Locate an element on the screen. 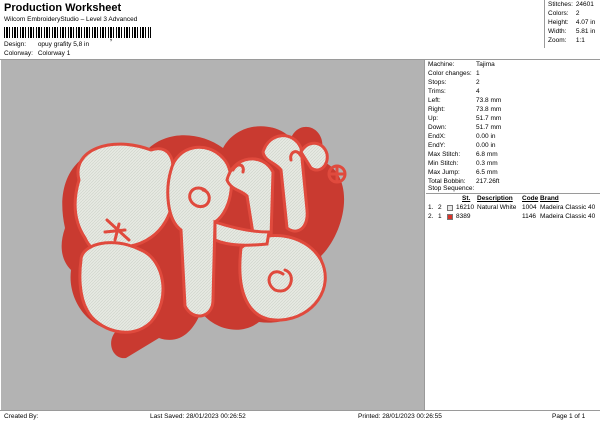 Image resolution: width=600 pixels, height=424 pixels. color-changes-label: Color changes: is located at coordinates (450, 73).